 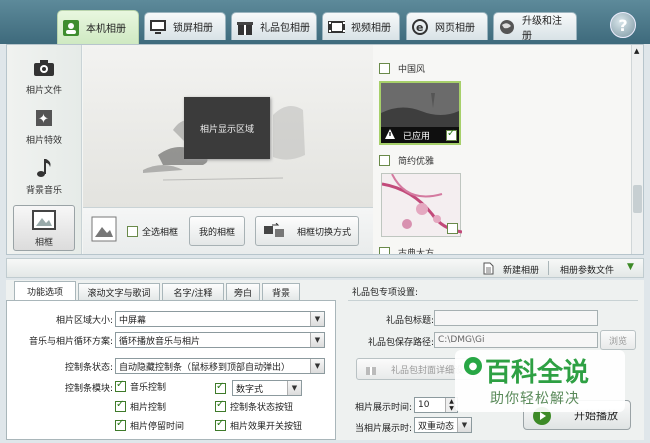 What do you see at coordinates (390, 135) in the screenshot?
I see `warning-icon` at bounding box center [390, 135].